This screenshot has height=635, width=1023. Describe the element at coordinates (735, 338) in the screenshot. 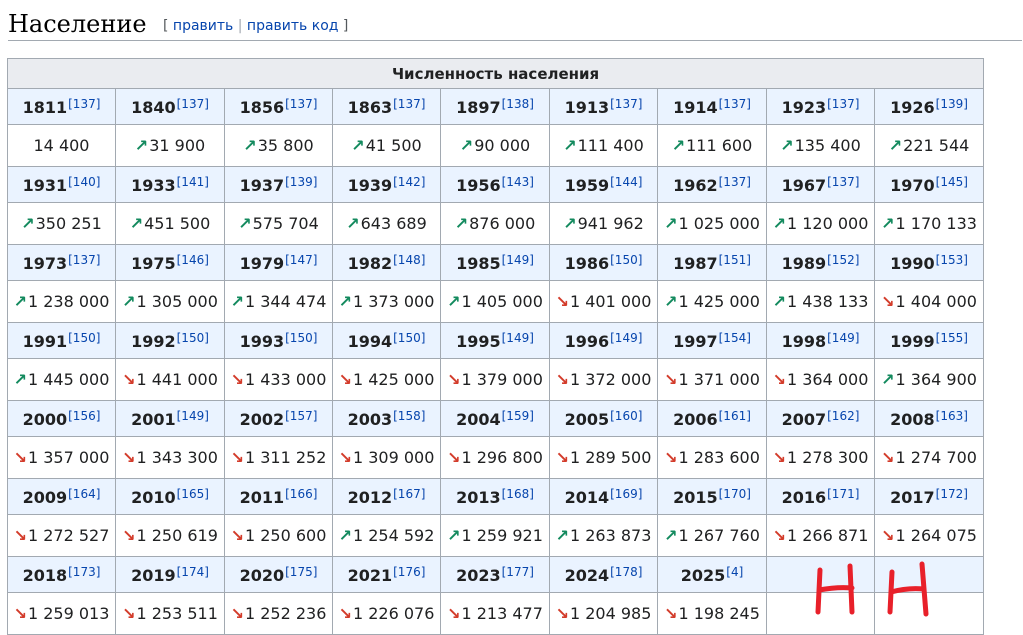

I see `reference-link: [154]` at that location.